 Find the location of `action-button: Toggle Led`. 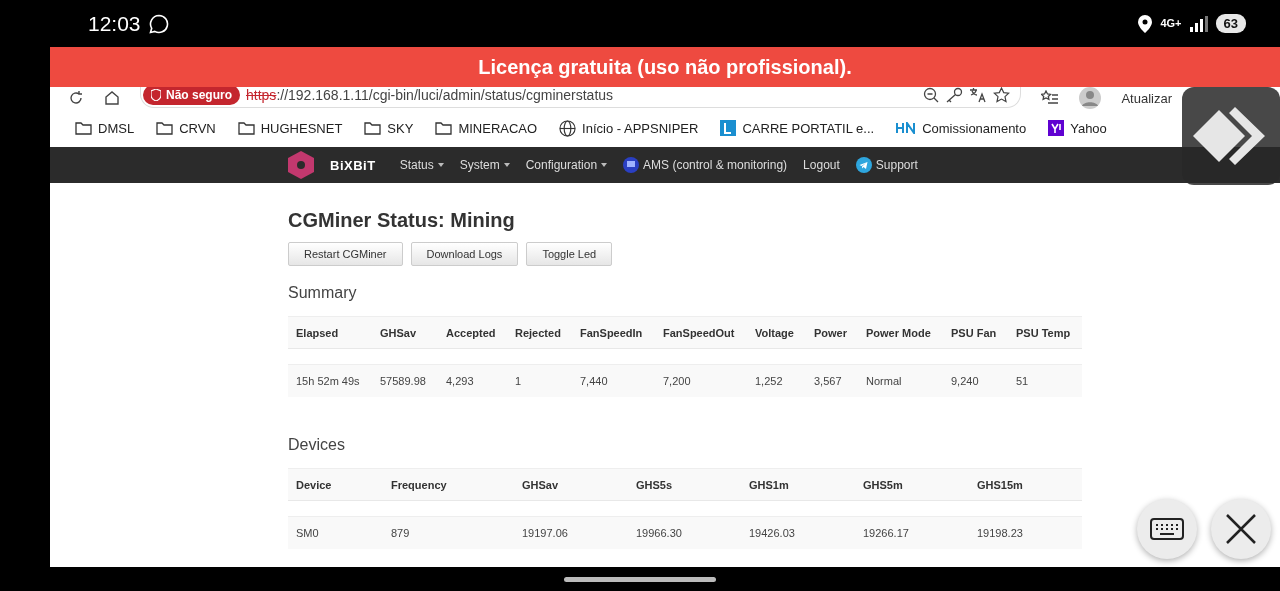

action-button: Toggle Led is located at coordinates (569, 254).